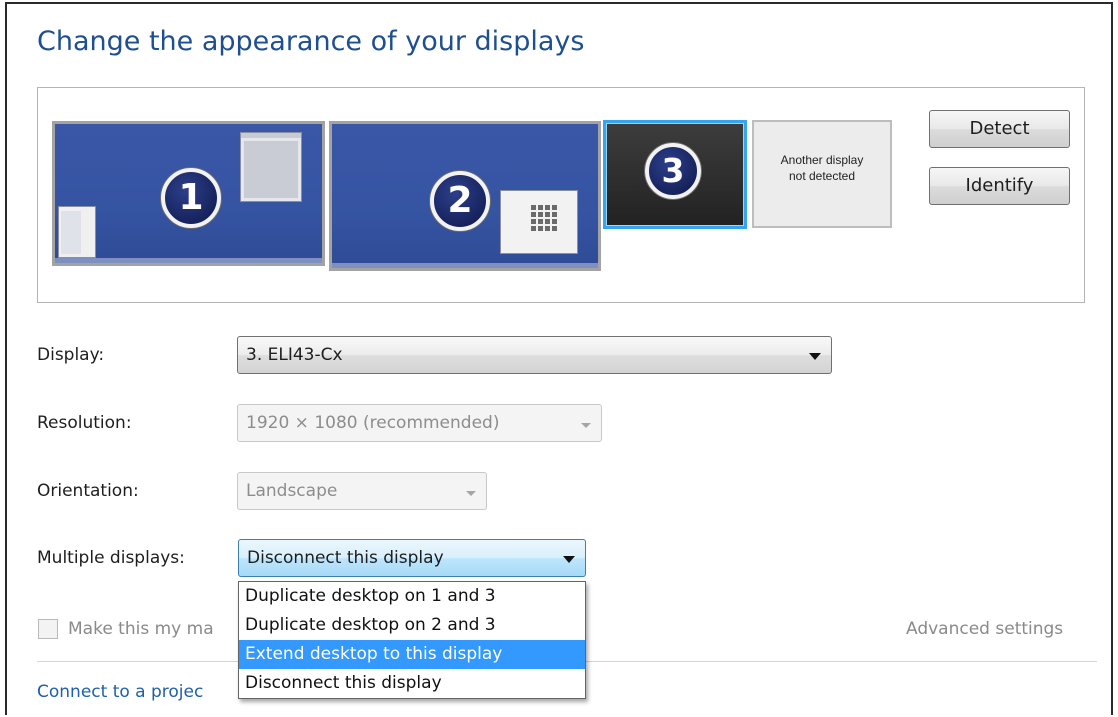  I want to click on orientation-select-value: Landscape, so click(292, 491).